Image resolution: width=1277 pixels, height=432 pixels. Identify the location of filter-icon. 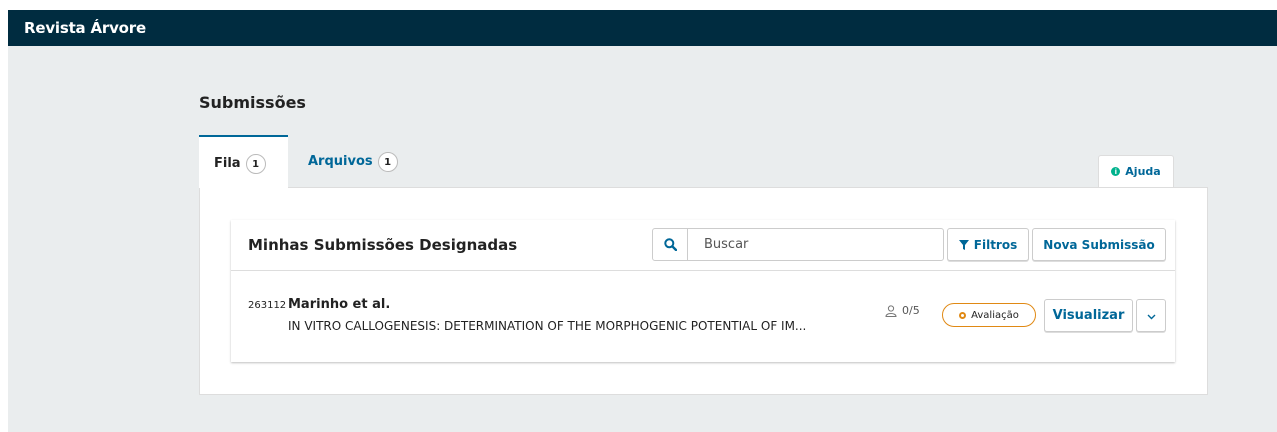
(963, 244).